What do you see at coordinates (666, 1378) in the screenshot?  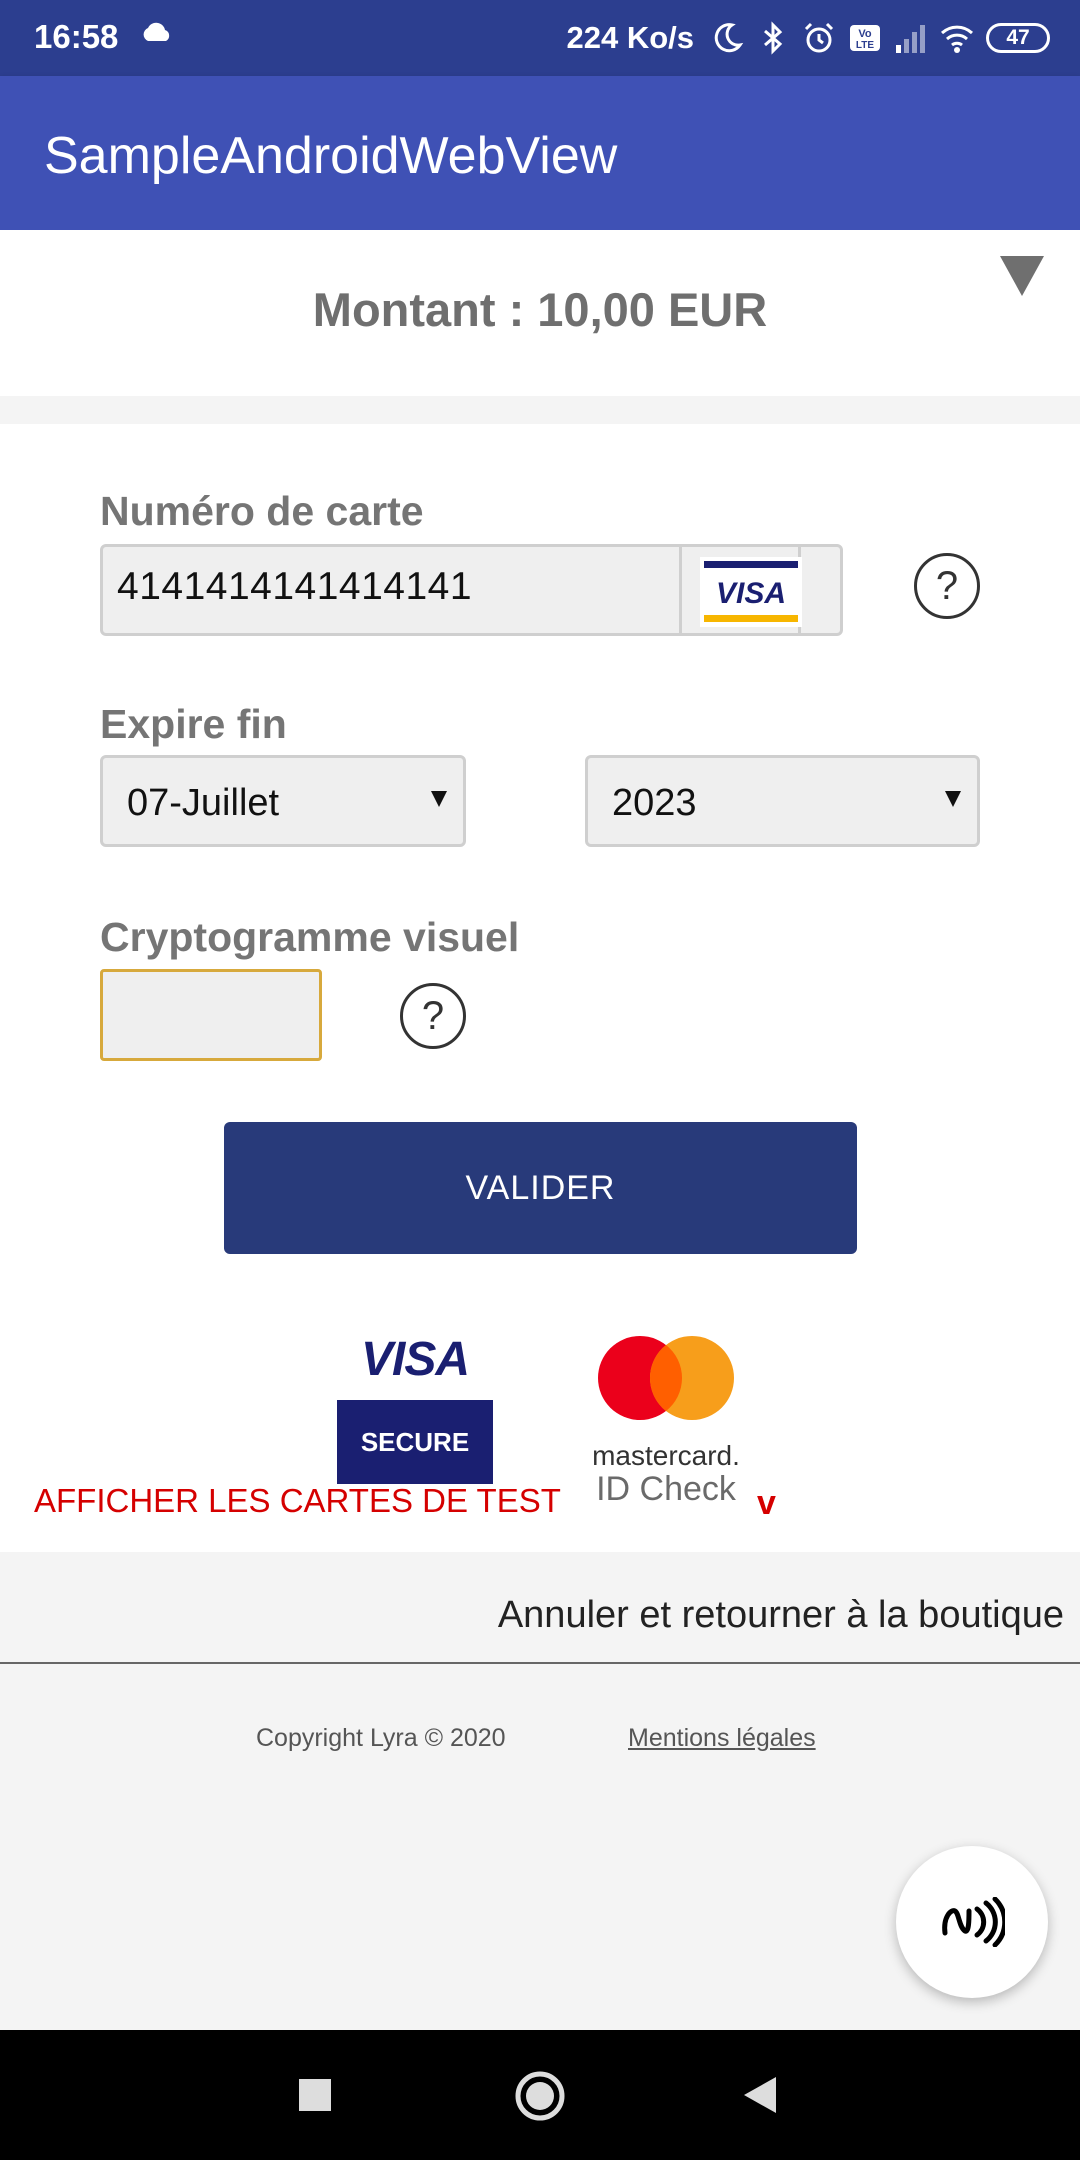 I see `mastercard-circles-icon` at bounding box center [666, 1378].